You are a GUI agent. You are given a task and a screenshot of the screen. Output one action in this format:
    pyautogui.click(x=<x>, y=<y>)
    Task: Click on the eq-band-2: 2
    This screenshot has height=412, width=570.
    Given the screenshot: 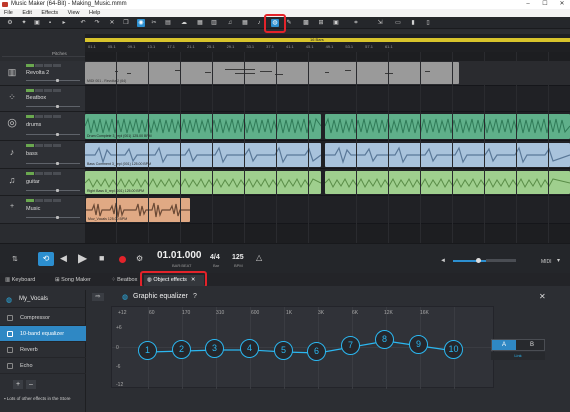 What is the action you would take?
    pyautogui.click(x=181, y=349)
    